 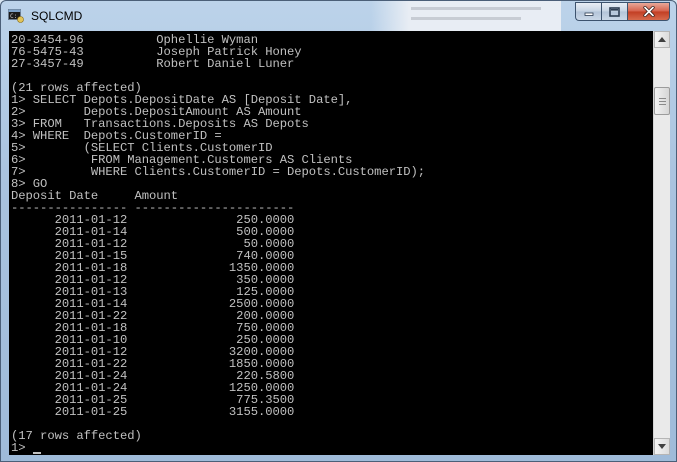 I want to click on vertical-scrollbar, so click(x=661, y=243).